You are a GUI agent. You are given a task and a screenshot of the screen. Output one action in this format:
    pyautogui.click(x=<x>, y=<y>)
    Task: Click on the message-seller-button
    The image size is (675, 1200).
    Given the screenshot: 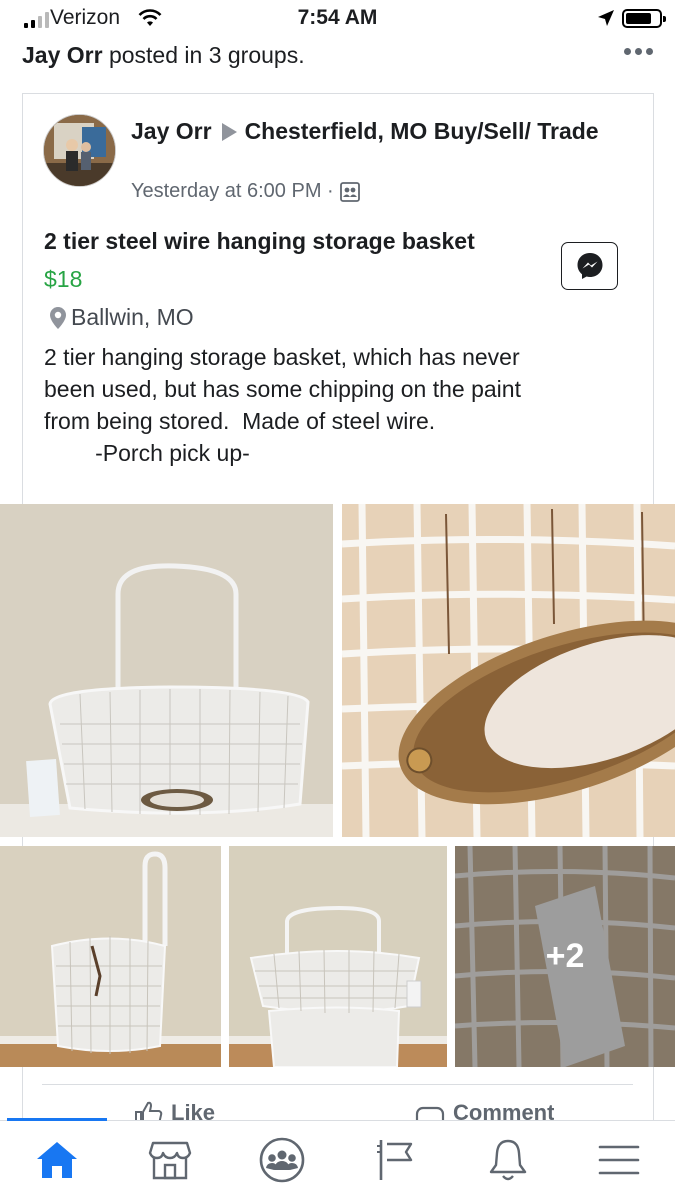 What is the action you would take?
    pyautogui.click(x=589, y=266)
    